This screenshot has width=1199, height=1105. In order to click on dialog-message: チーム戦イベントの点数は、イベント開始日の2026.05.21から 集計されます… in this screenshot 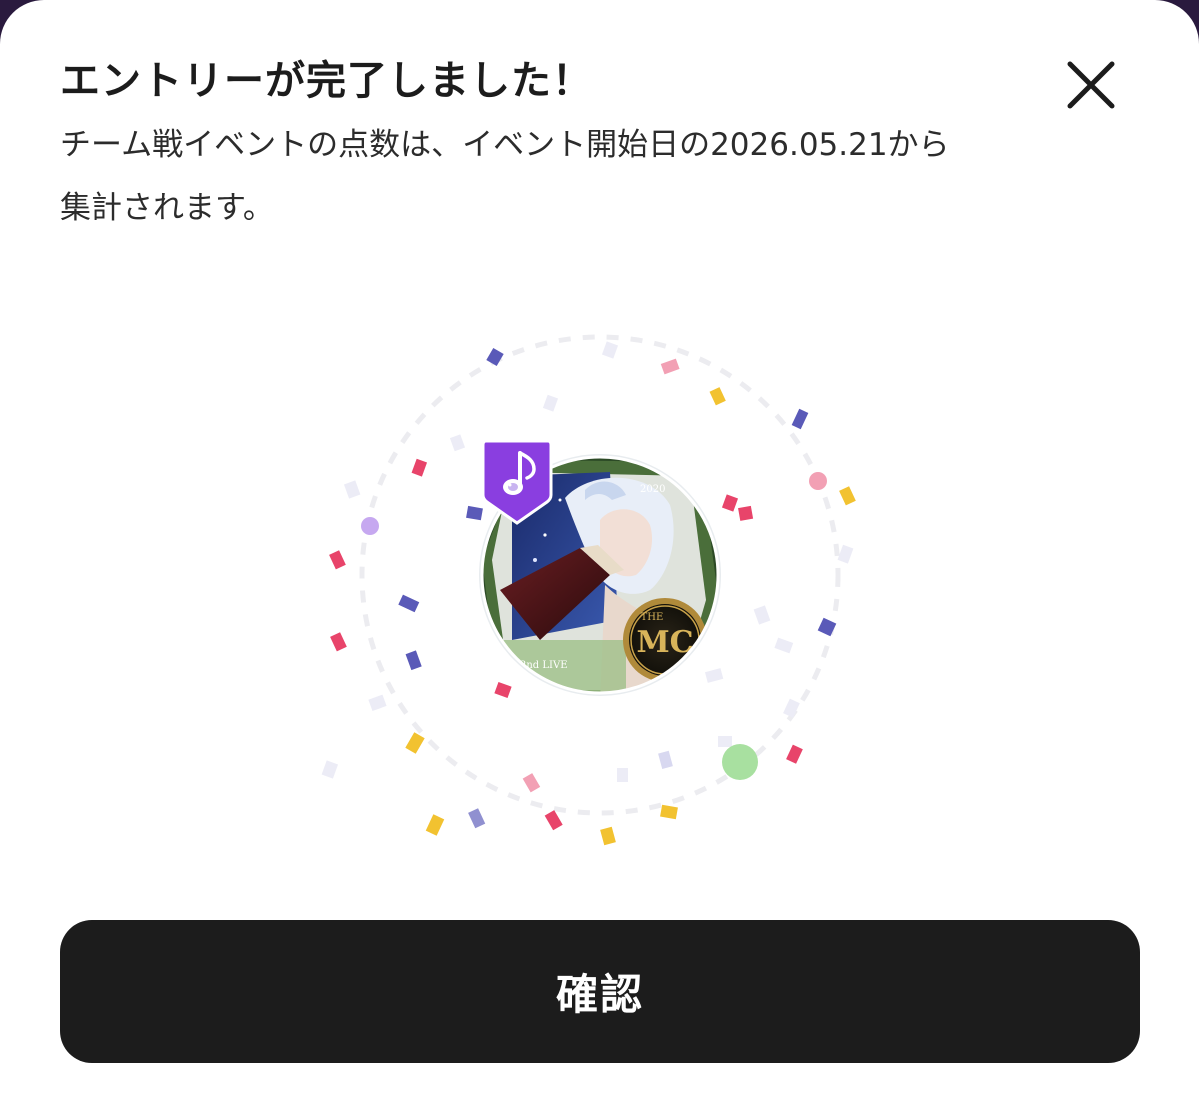, I will do `click(560, 177)`.